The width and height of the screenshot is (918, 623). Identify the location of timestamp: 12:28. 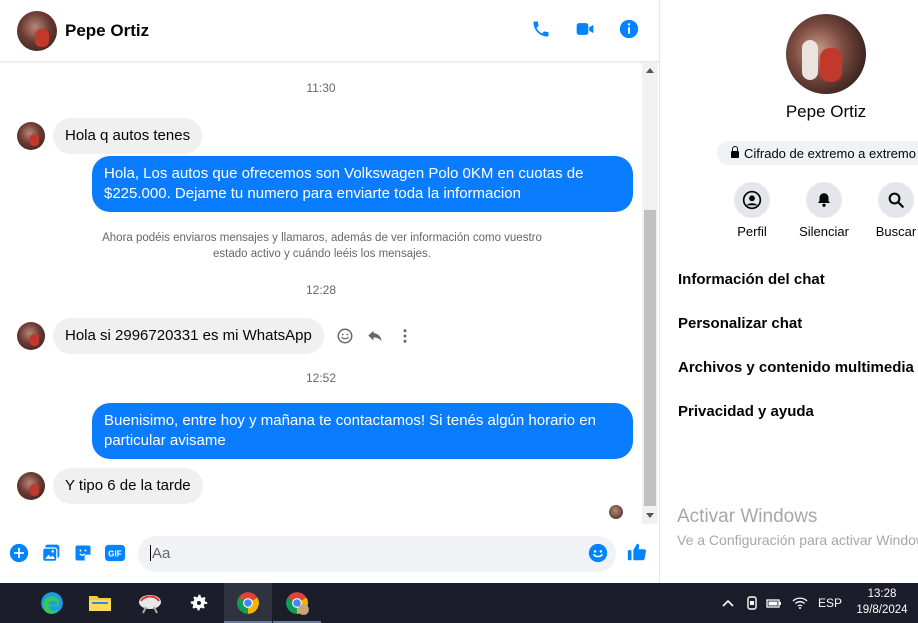
(321, 290).